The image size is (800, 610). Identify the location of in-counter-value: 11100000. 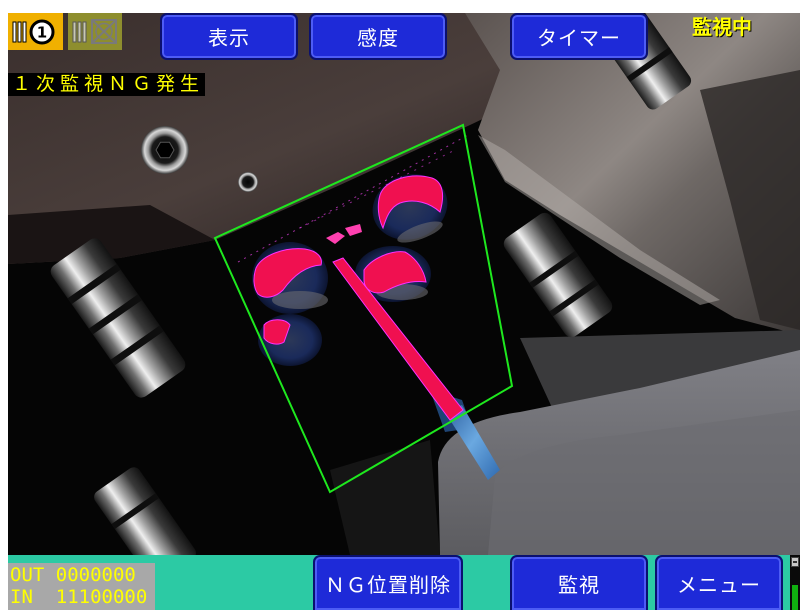
(101, 597).